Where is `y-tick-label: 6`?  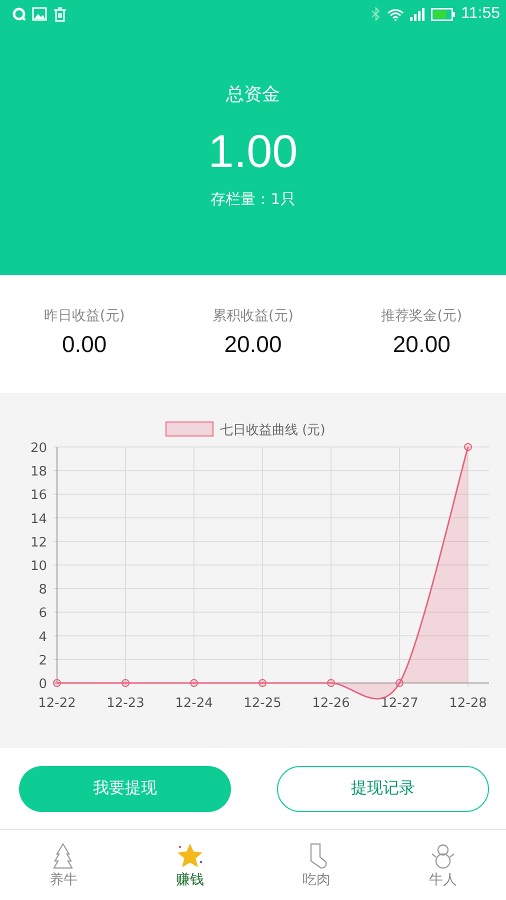
y-tick-label: 6 is located at coordinates (42, 614).